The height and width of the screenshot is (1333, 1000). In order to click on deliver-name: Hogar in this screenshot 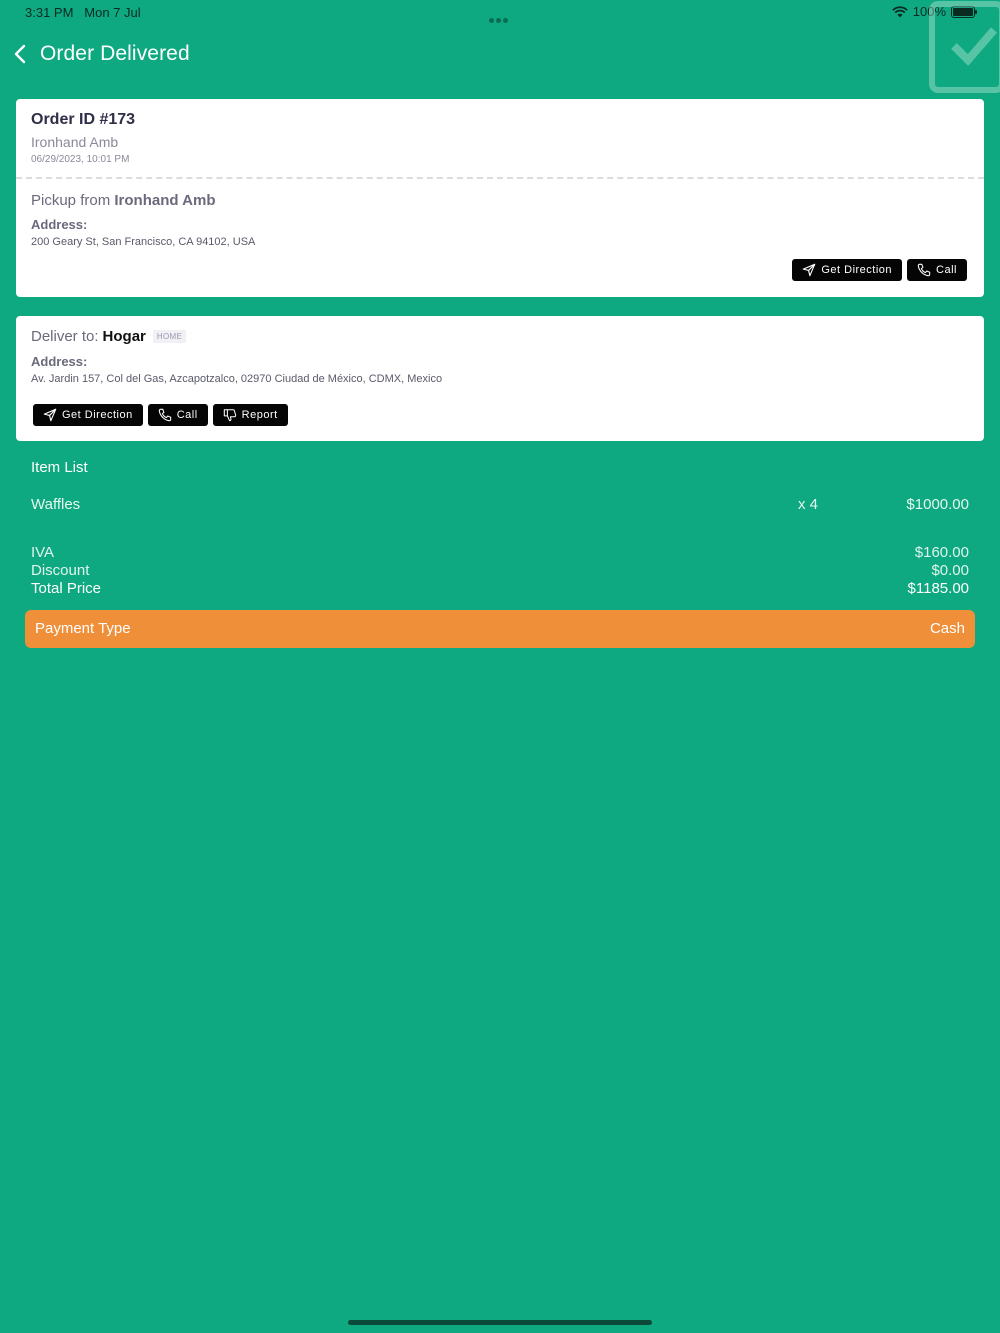, I will do `click(124, 336)`.